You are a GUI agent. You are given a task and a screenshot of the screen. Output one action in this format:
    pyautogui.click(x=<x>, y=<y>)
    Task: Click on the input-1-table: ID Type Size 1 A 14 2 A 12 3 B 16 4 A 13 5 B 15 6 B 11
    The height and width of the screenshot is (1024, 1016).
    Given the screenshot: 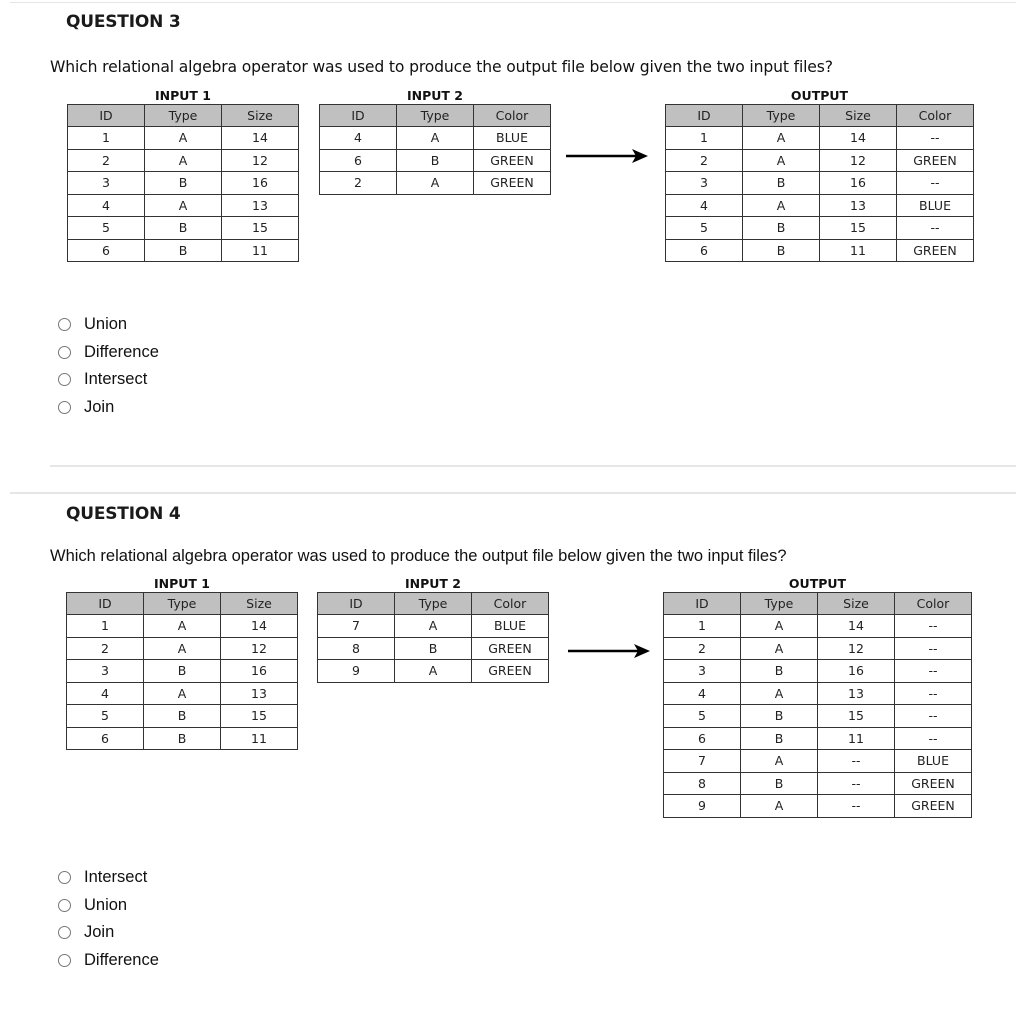 What is the action you would take?
    pyautogui.click(x=182, y=671)
    